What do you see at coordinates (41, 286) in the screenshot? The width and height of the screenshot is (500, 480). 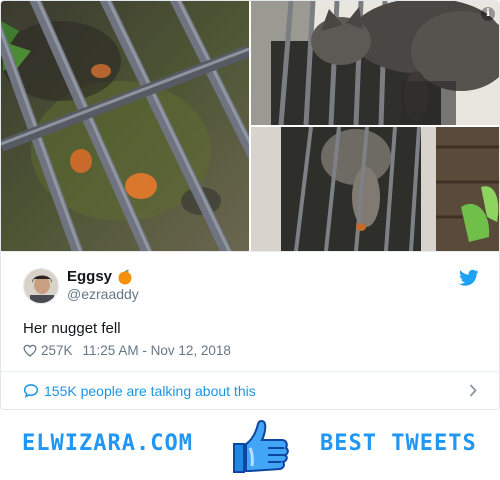 I see `avatar` at bounding box center [41, 286].